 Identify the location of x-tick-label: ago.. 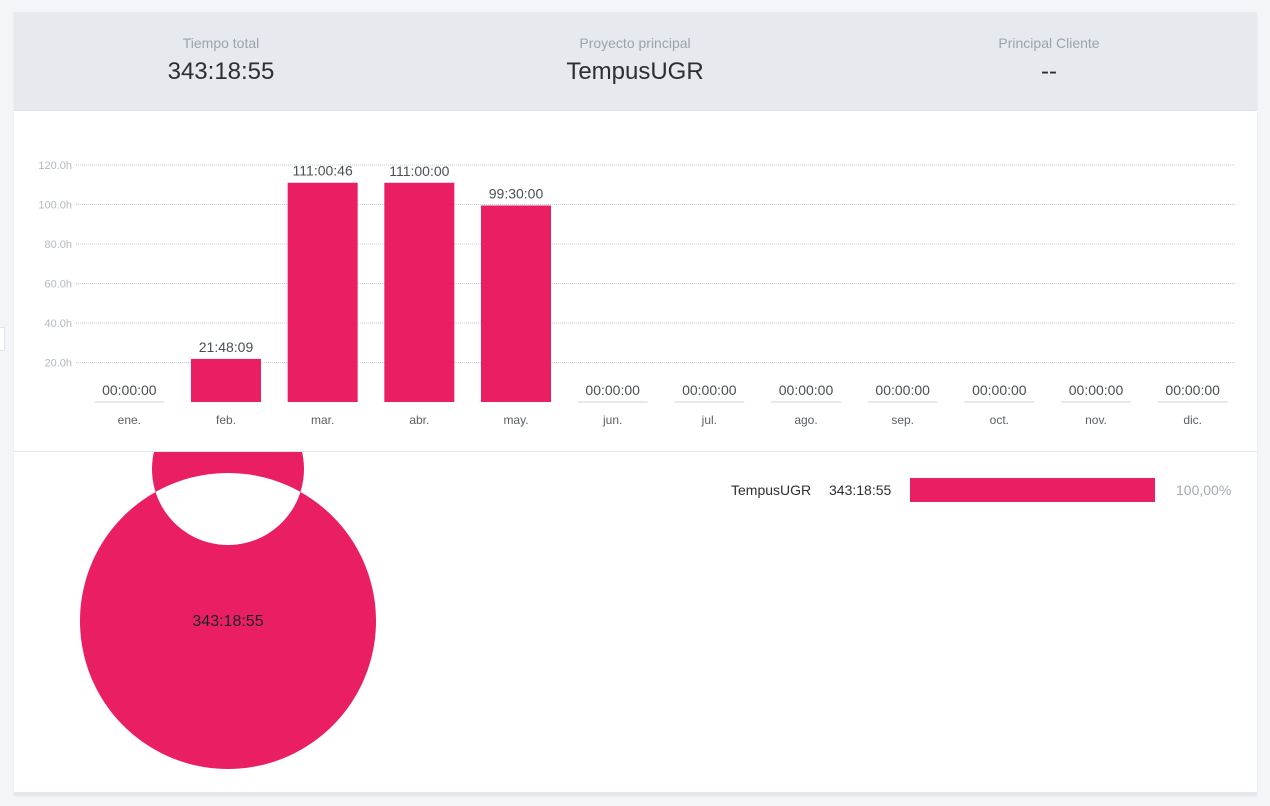
(805, 420).